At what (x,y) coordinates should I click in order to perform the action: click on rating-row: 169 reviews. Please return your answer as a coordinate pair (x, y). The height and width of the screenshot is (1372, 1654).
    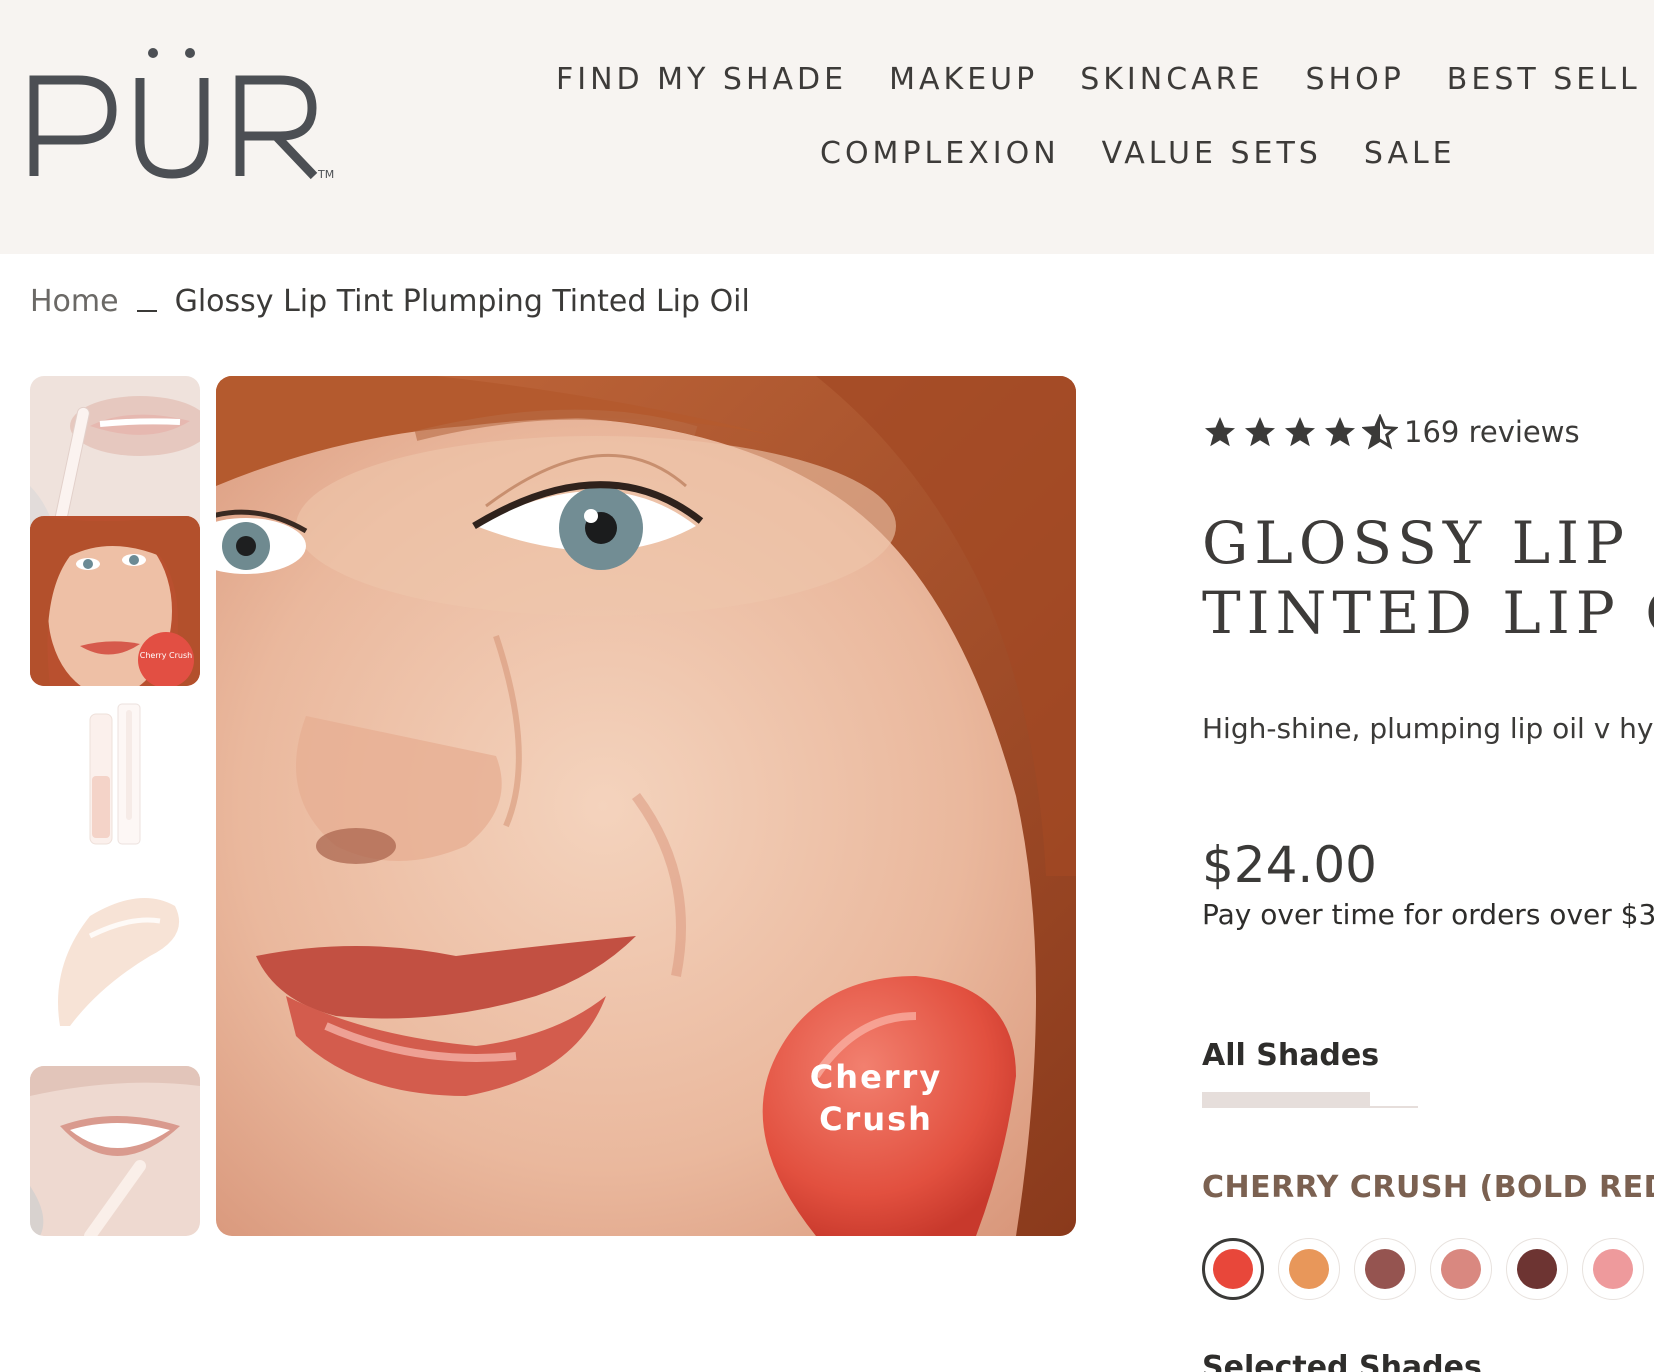
    Looking at the image, I should click on (1391, 432).